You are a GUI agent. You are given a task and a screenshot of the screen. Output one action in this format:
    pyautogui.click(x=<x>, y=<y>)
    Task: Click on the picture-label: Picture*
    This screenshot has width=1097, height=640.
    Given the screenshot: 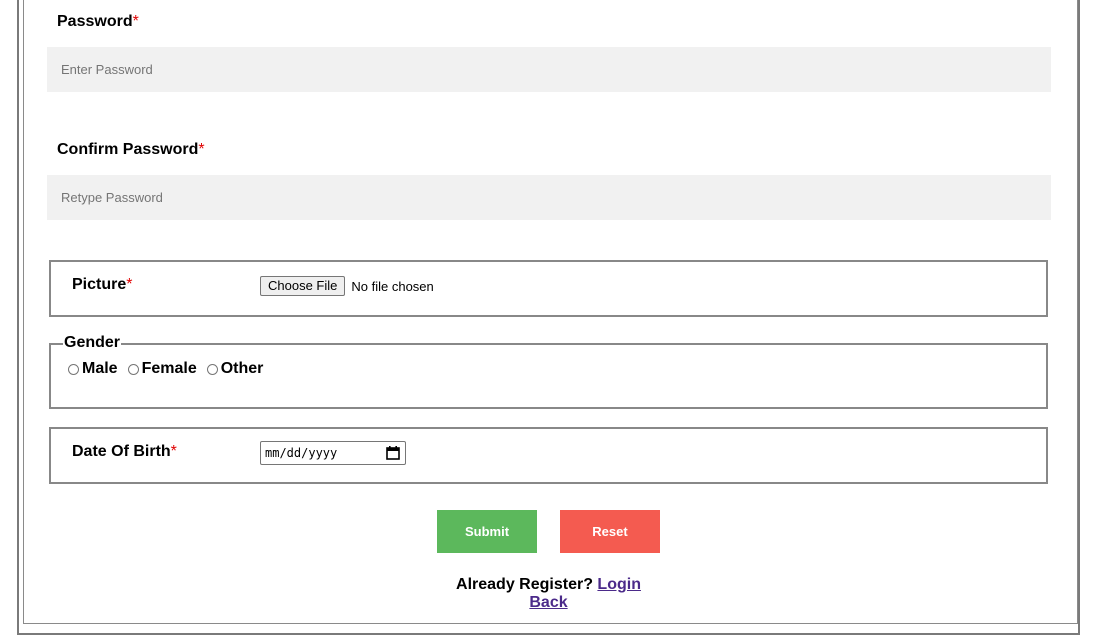 What is the action you would take?
    pyautogui.click(x=102, y=285)
    